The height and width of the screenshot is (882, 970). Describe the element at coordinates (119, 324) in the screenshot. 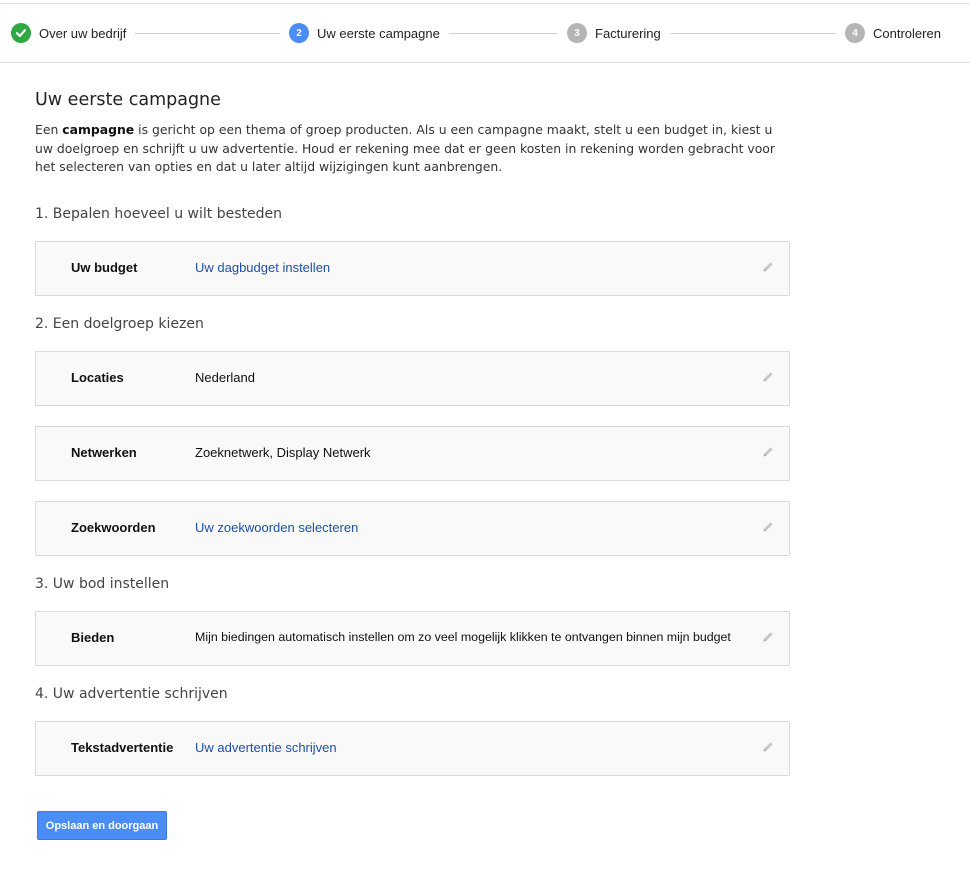

I see `section-heading-audience: 2. Een doelgroep kiezen` at that location.